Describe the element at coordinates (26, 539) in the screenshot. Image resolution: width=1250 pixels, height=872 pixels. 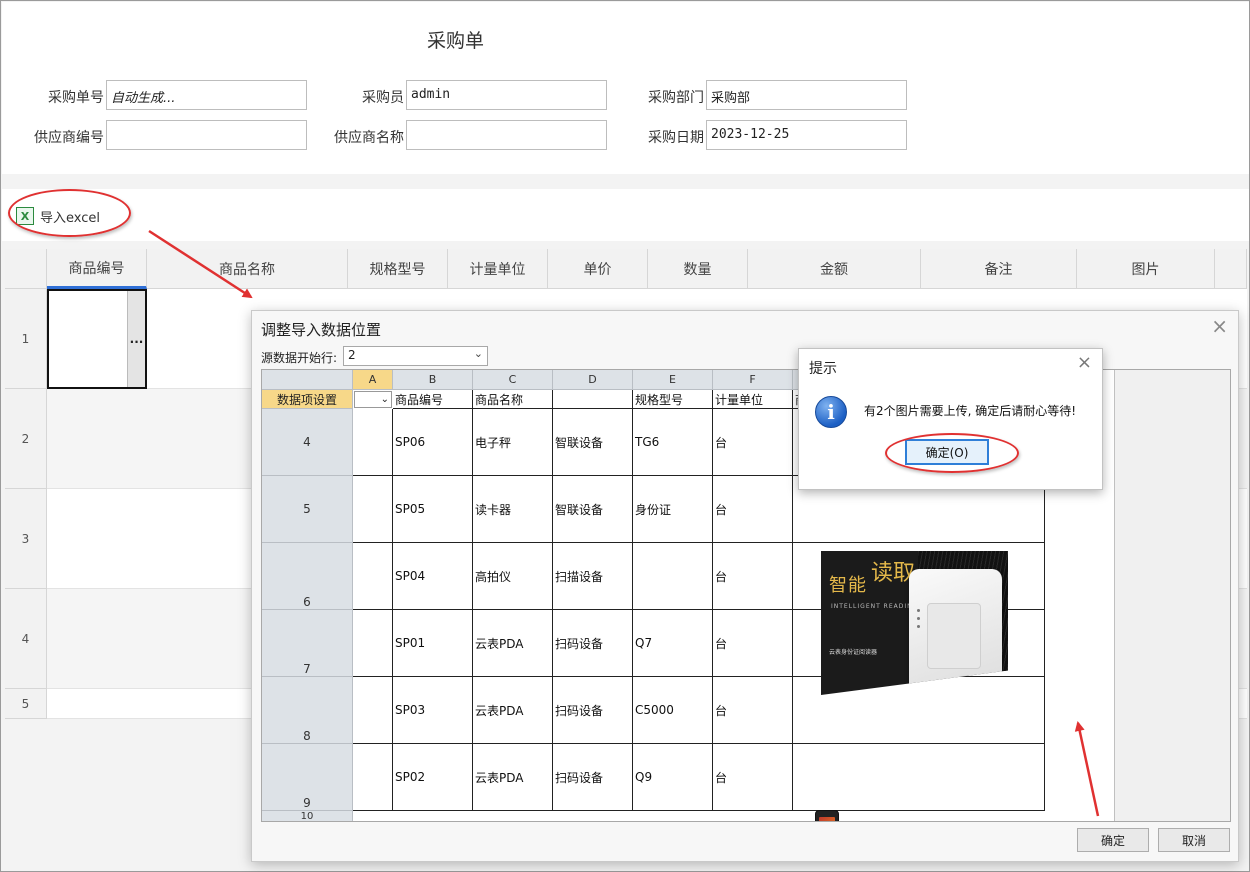
I see `row-number: 3` at that location.